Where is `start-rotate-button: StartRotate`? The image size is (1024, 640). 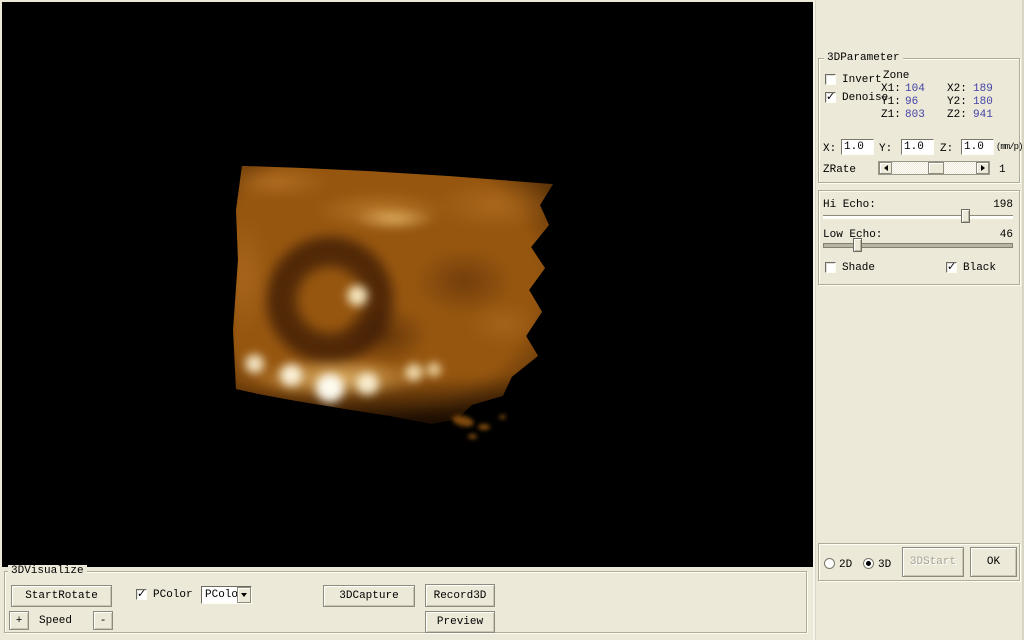 start-rotate-button: StartRotate is located at coordinates (61, 596).